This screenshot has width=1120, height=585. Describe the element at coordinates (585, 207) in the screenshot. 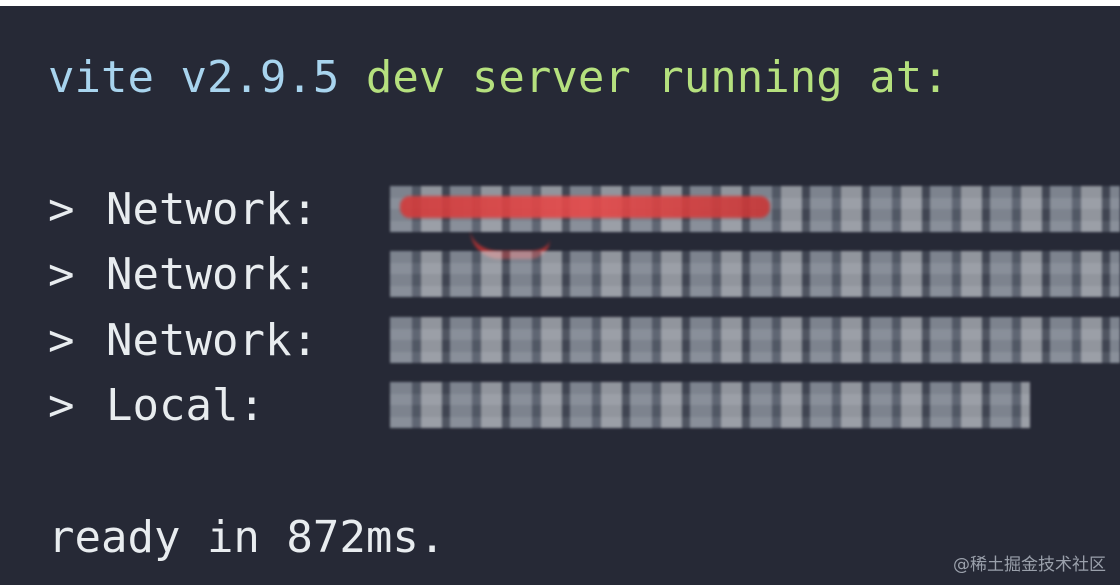

I see `red-scribble-mark` at that location.